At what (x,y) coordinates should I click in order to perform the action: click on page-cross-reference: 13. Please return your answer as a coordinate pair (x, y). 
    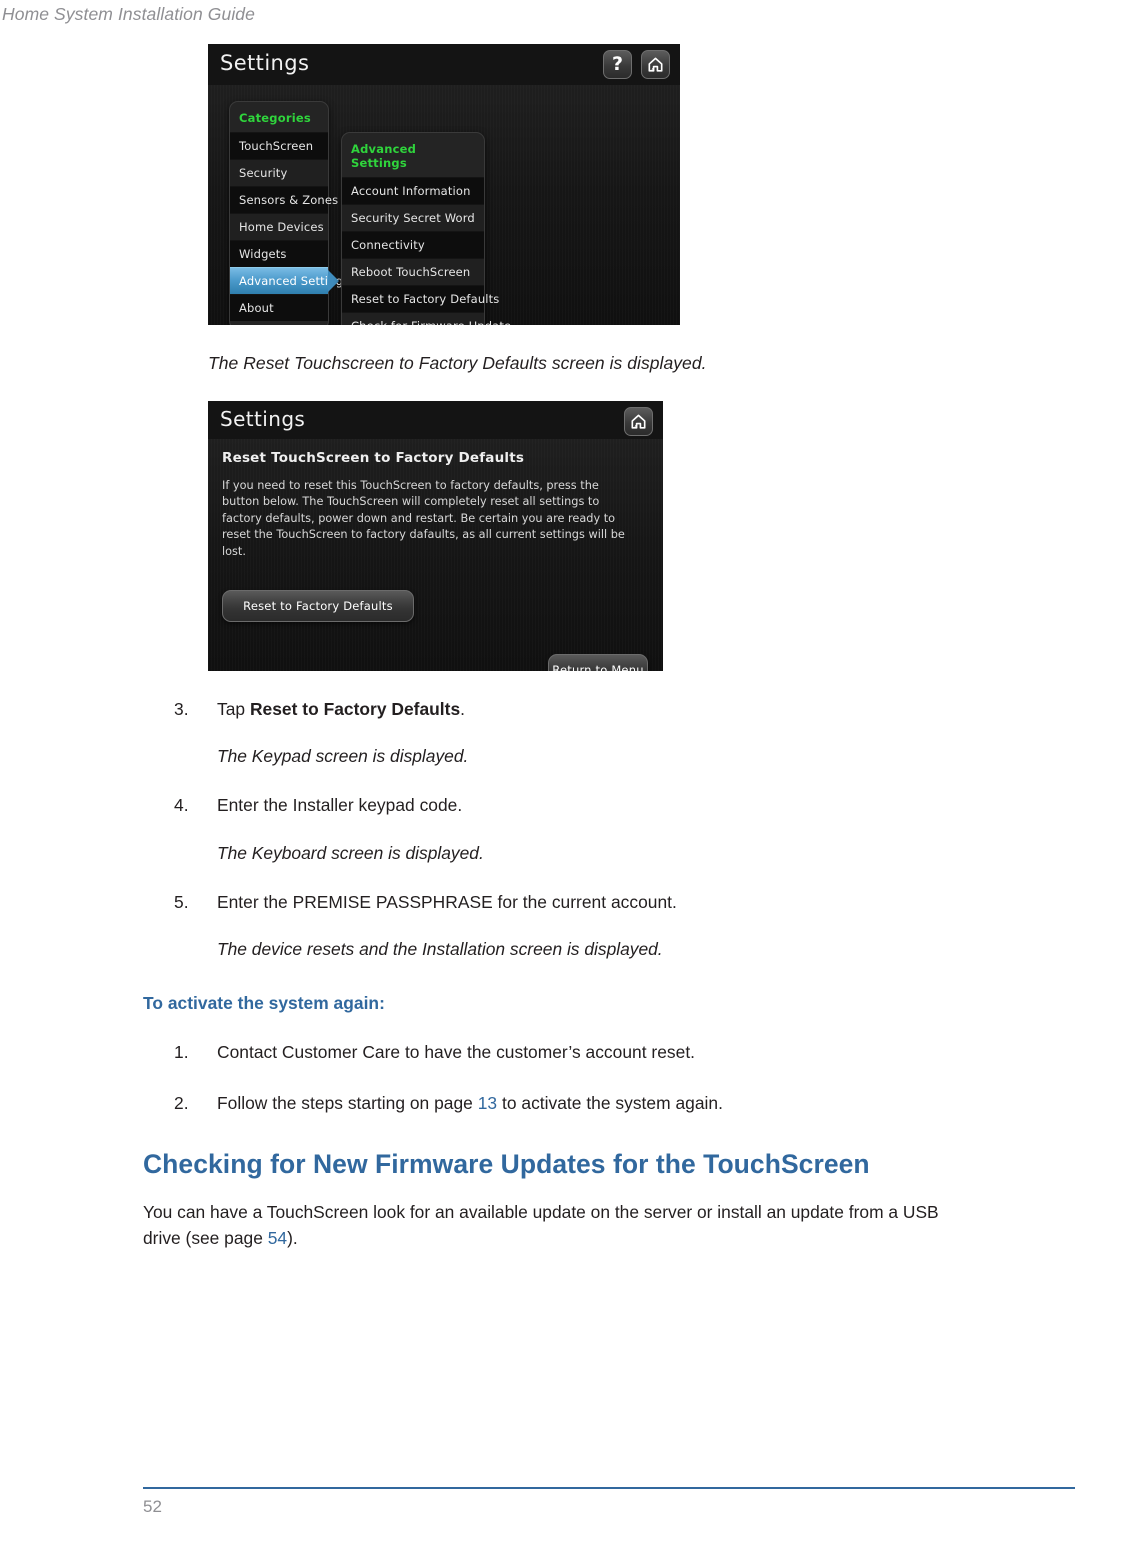
    Looking at the image, I should click on (487, 1103).